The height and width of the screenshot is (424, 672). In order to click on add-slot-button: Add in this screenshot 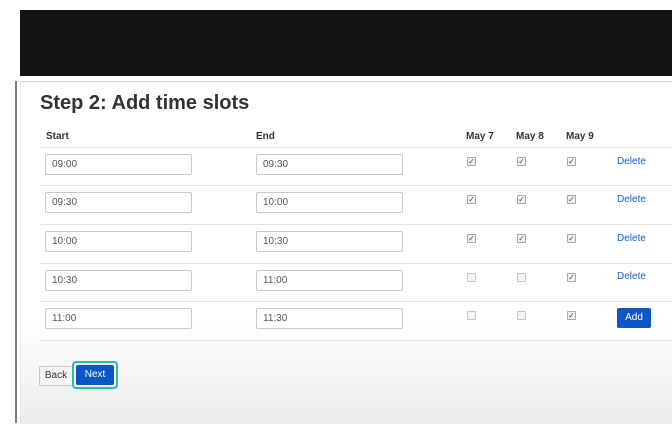, I will do `click(634, 318)`.